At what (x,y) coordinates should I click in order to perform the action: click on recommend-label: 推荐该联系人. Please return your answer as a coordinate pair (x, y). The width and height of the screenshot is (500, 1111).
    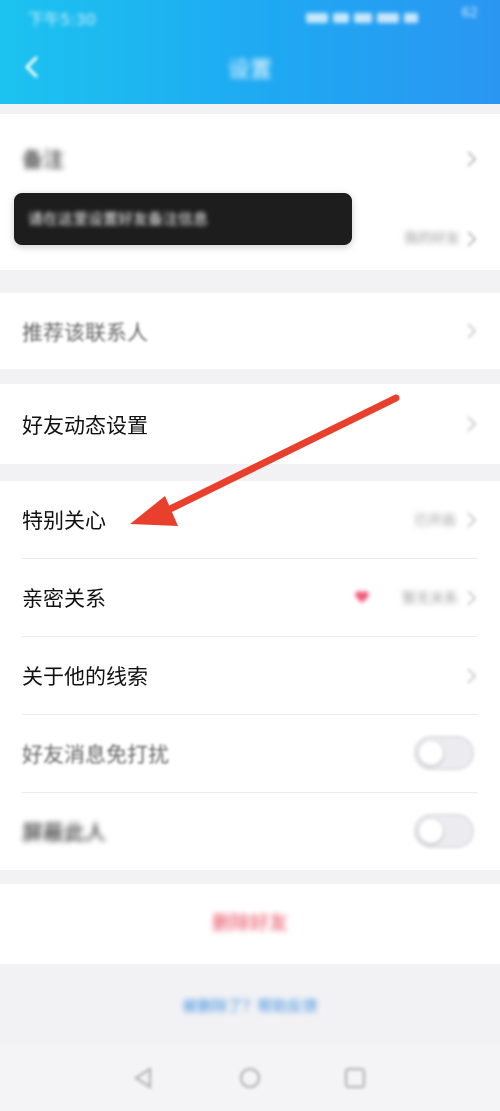
    Looking at the image, I should click on (85, 333).